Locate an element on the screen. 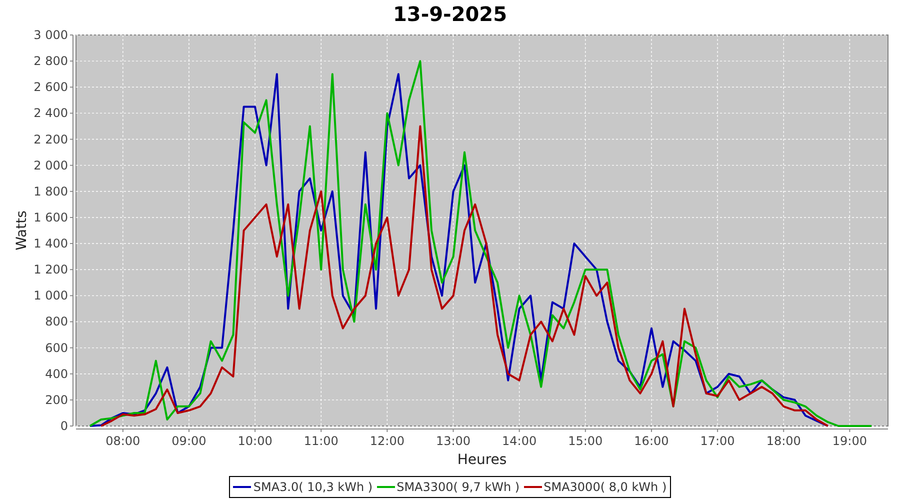 The width and height of the screenshot is (900, 500). y-tick-label: 0 is located at coordinates (64, 426).